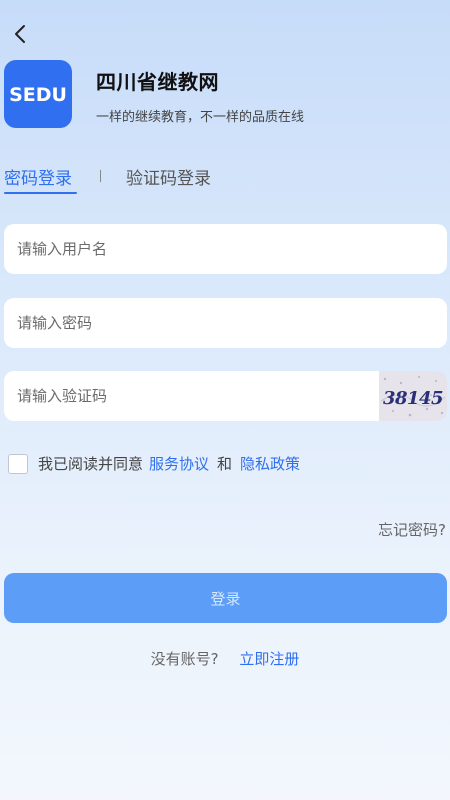 The height and width of the screenshot is (800, 450). I want to click on agreement-row: 我已阅读并同意 服务协议 和 隐私政策, so click(154, 463).